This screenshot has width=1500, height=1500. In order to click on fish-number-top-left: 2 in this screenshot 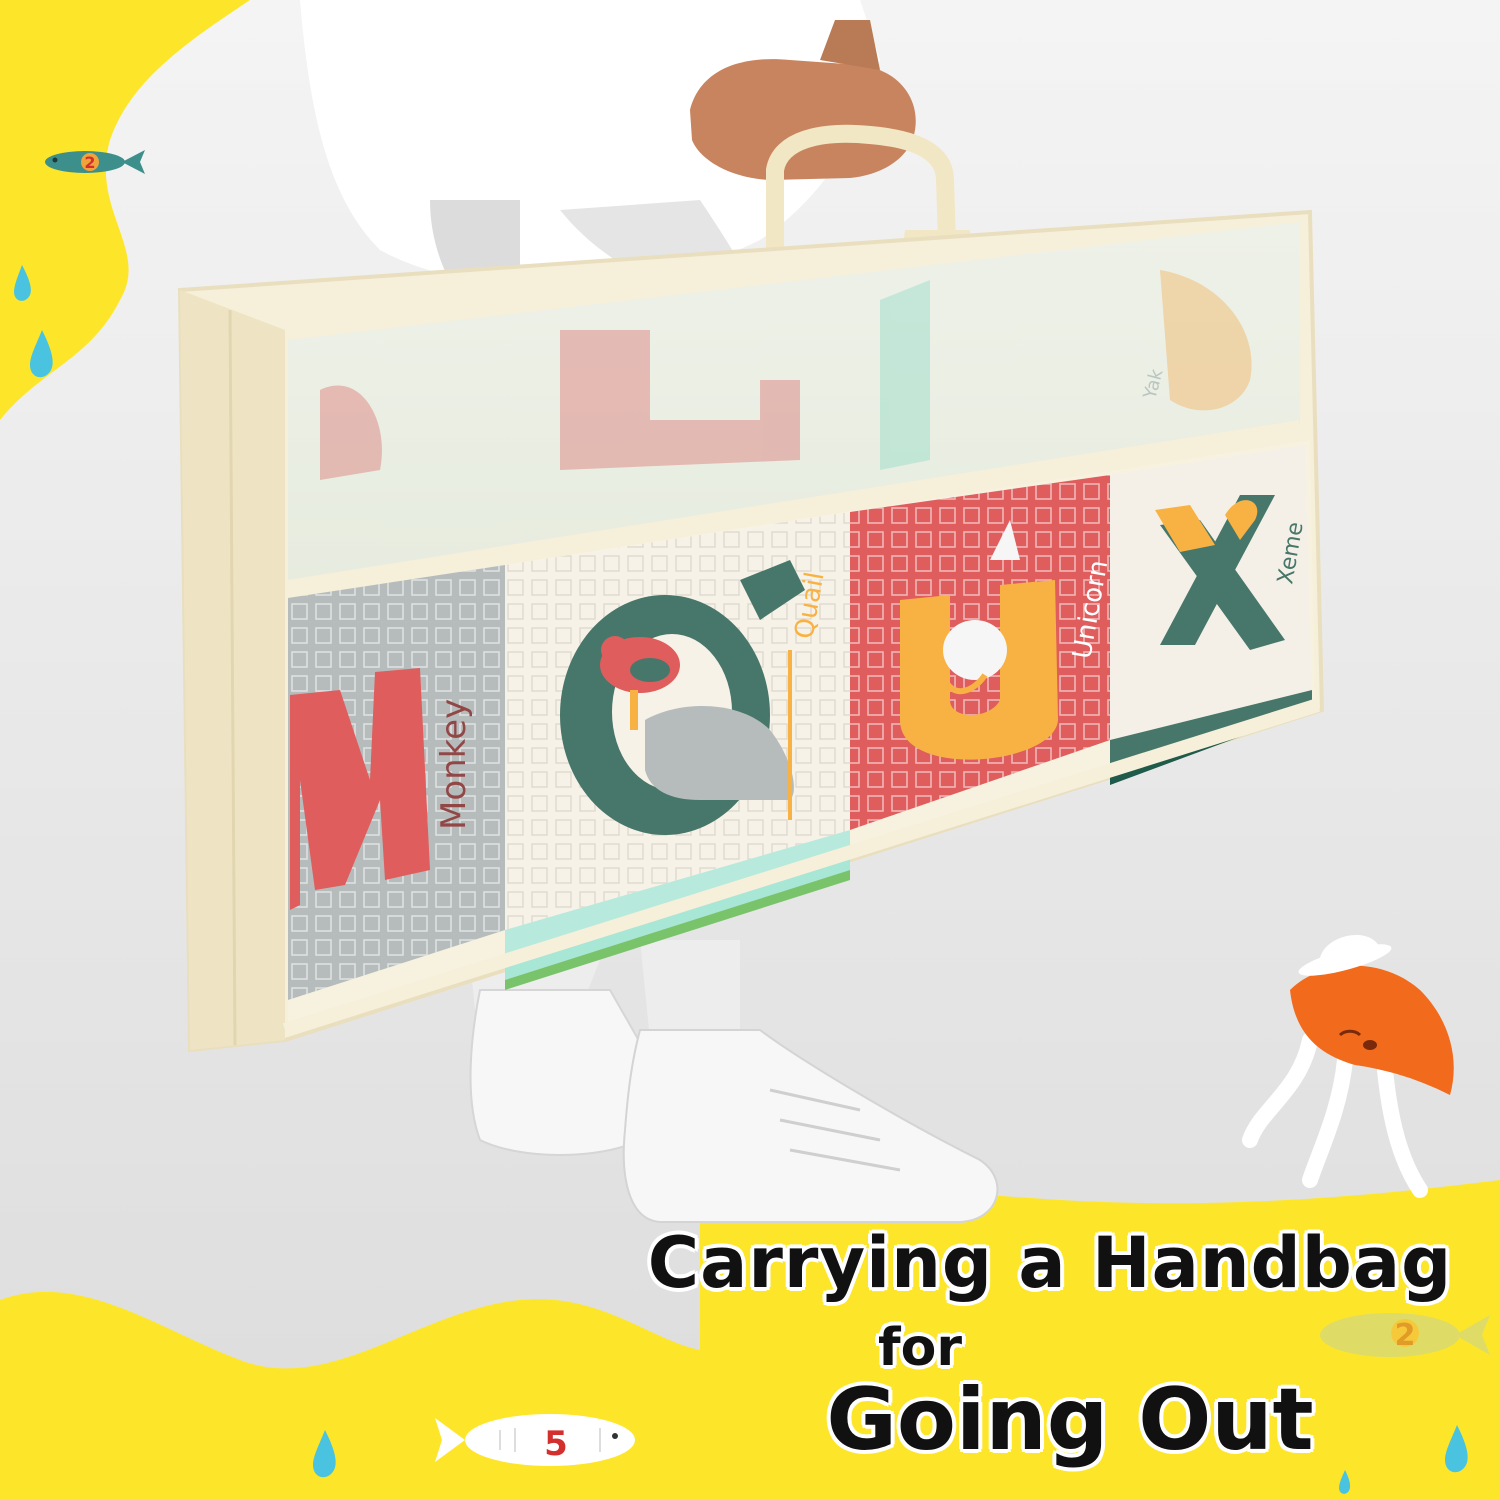, I will do `click(89, 162)`.